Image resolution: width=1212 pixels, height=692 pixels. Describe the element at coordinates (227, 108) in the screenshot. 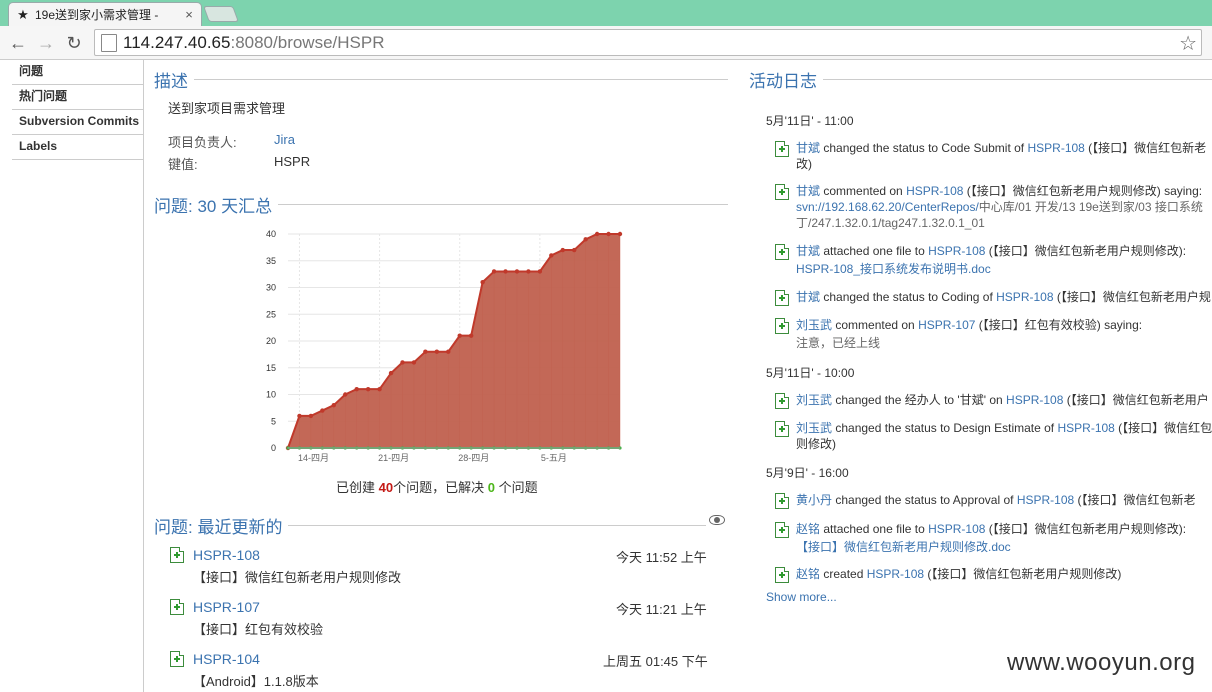

I see `project-description: 送到家项目需求管理` at that location.